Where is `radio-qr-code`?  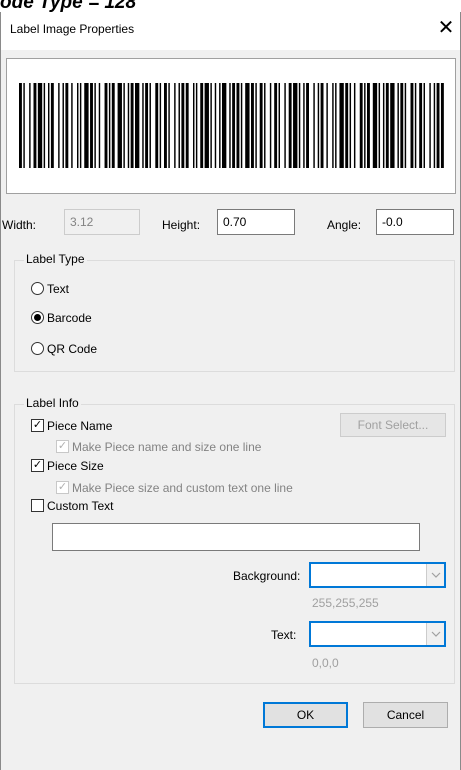 radio-qr-code is located at coordinates (37, 348).